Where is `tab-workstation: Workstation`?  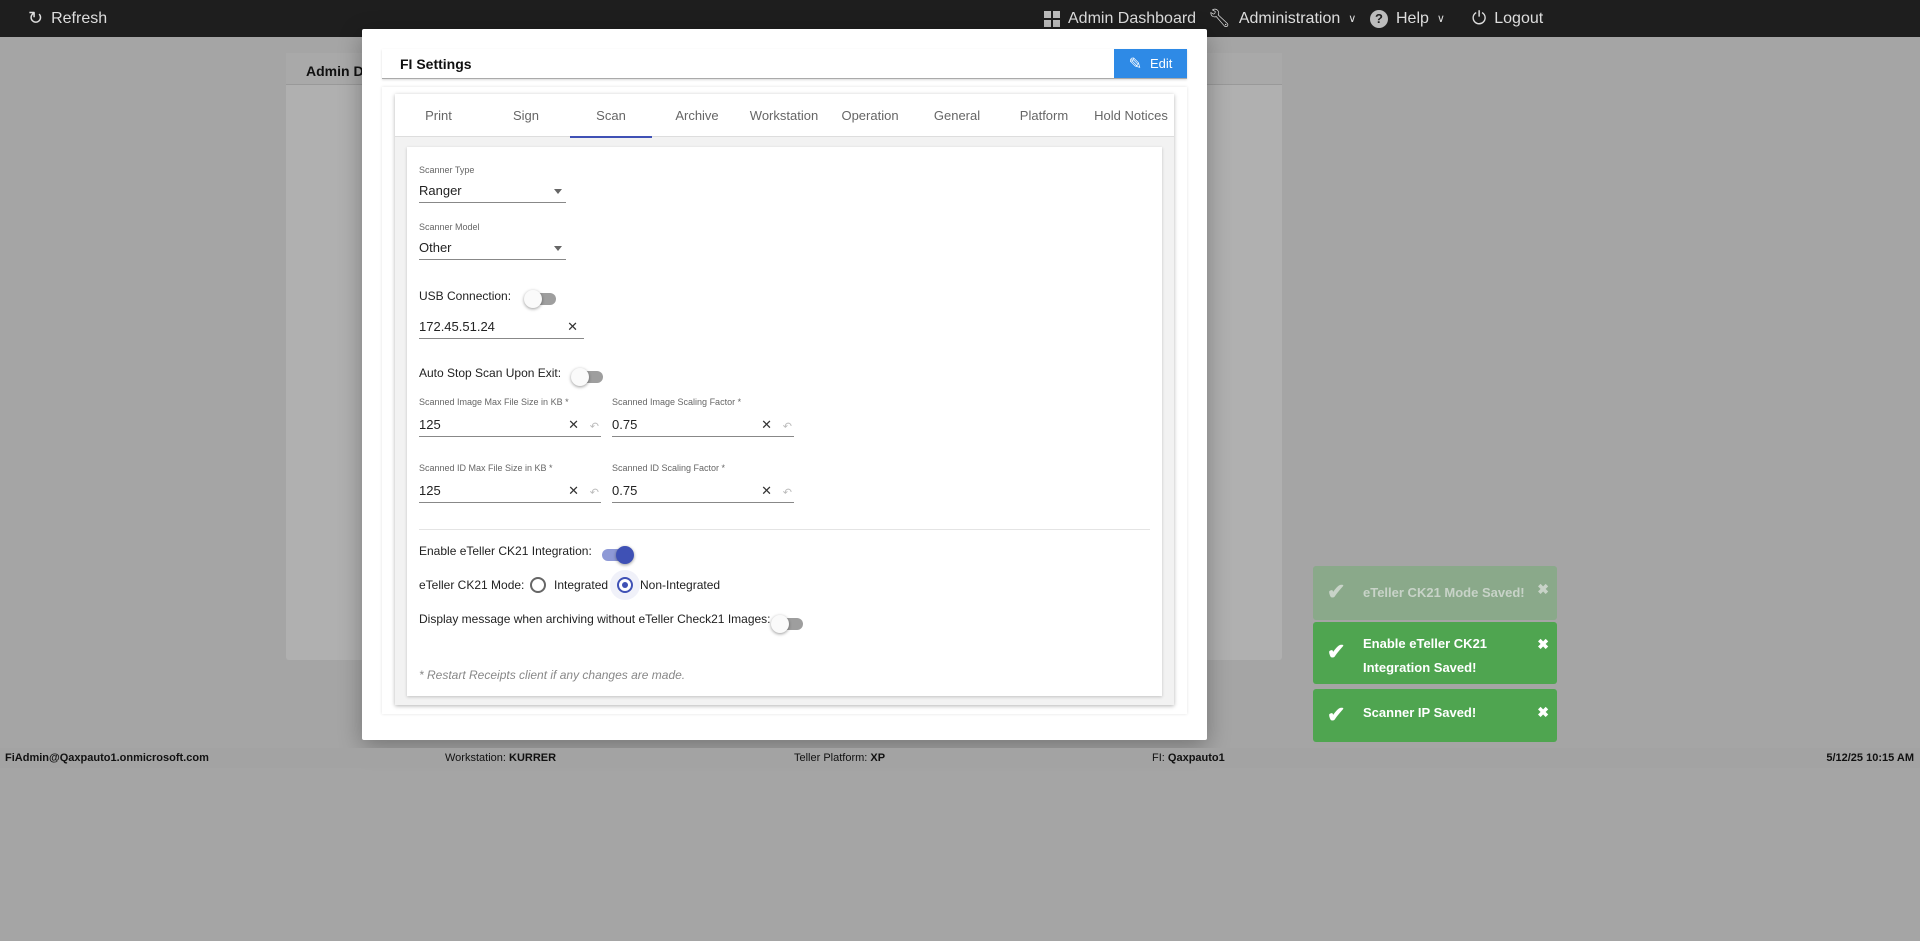 tab-workstation: Workstation is located at coordinates (784, 115).